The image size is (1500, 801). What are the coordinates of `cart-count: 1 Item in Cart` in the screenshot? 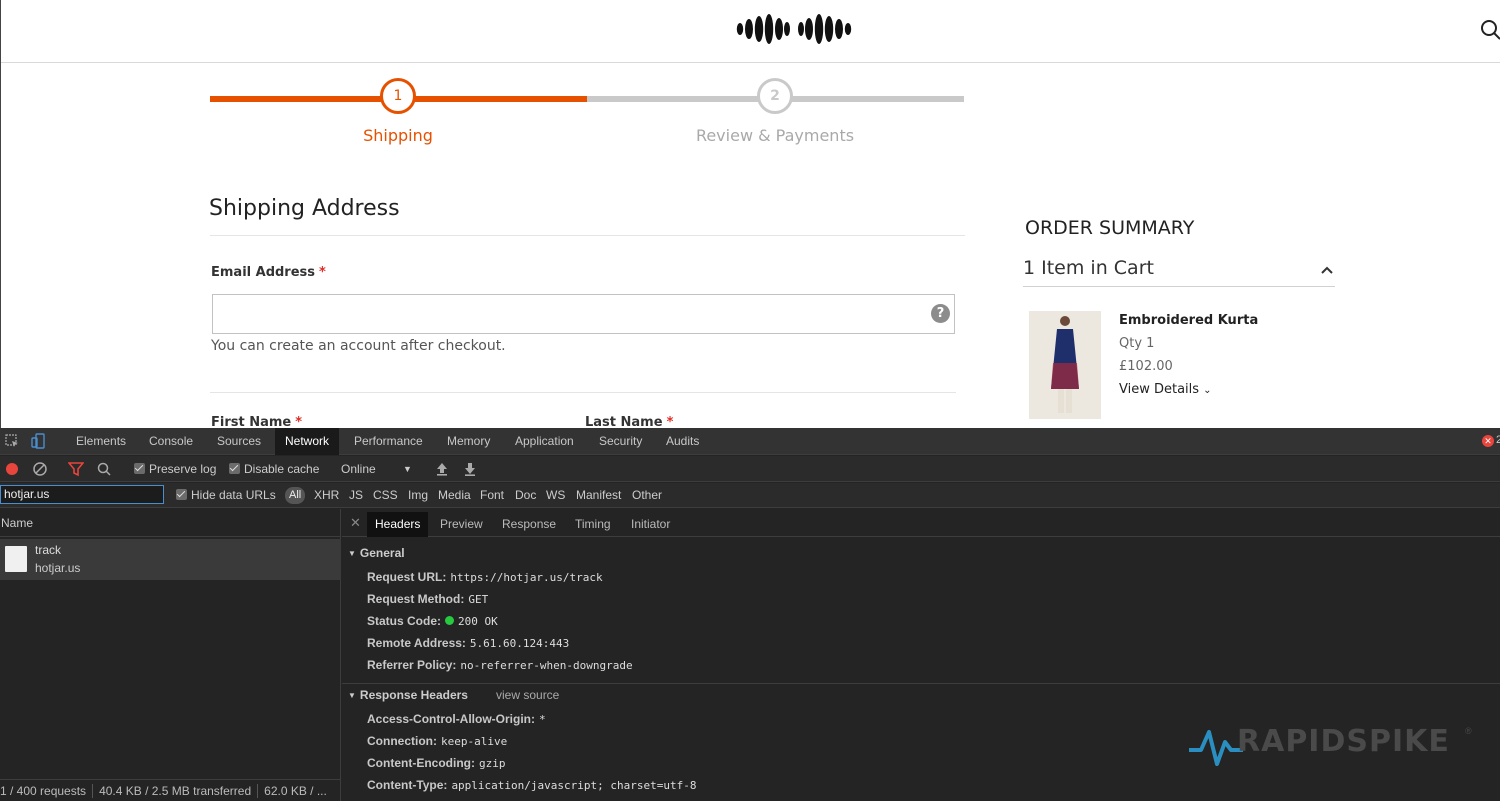 It's located at (1088, 268).